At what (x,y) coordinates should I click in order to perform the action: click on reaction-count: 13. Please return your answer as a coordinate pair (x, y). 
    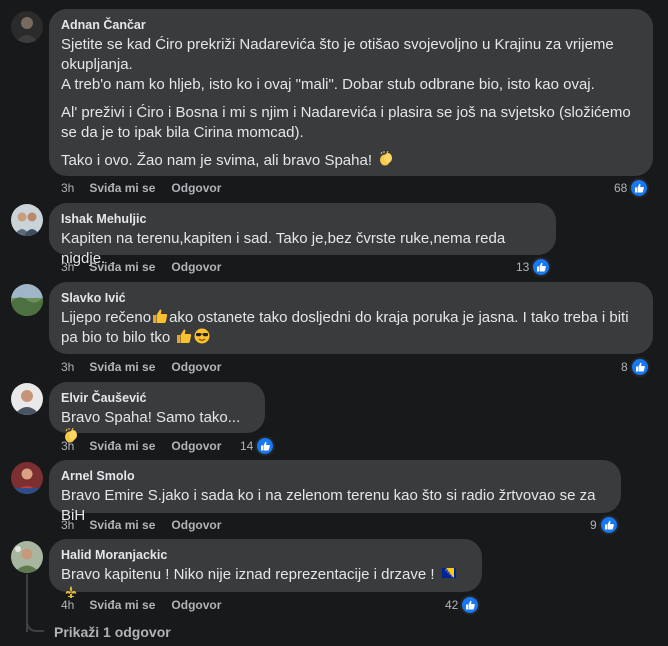
    Looking at the image, I should click on (534, 267).